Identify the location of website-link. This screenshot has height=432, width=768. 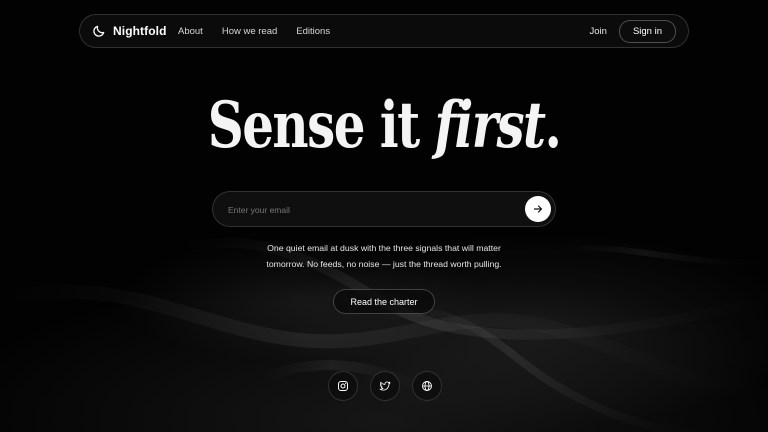
(427, 386).